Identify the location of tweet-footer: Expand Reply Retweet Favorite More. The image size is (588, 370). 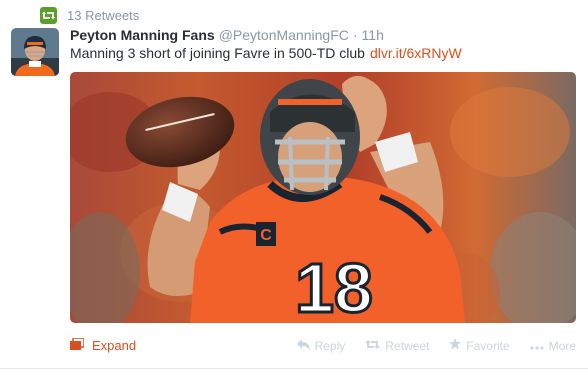
(323, 347).